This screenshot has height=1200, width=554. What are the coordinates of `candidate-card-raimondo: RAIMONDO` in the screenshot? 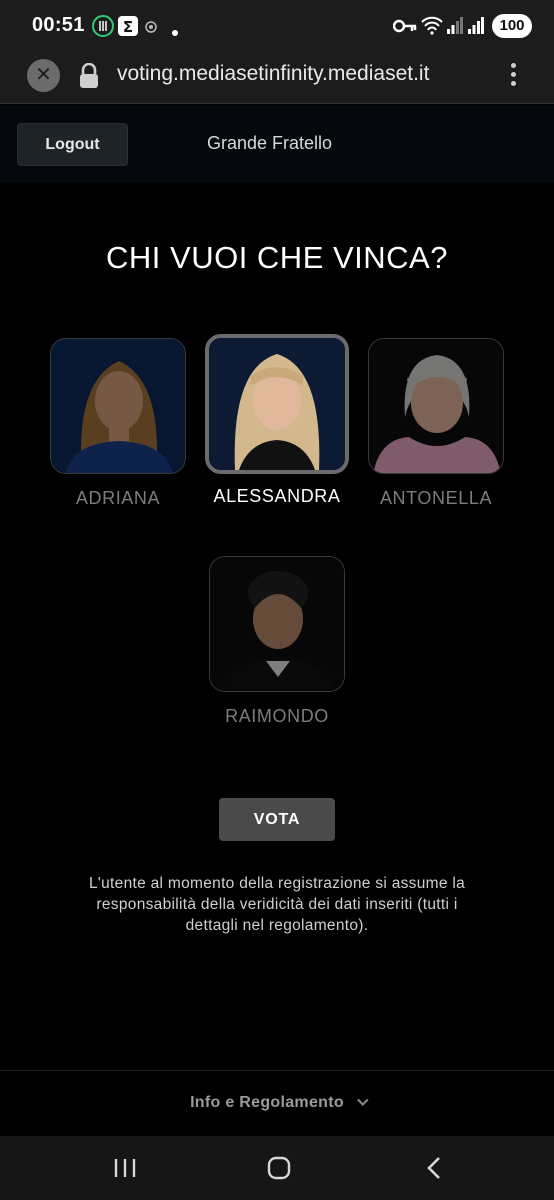 It's located at (277, 641).